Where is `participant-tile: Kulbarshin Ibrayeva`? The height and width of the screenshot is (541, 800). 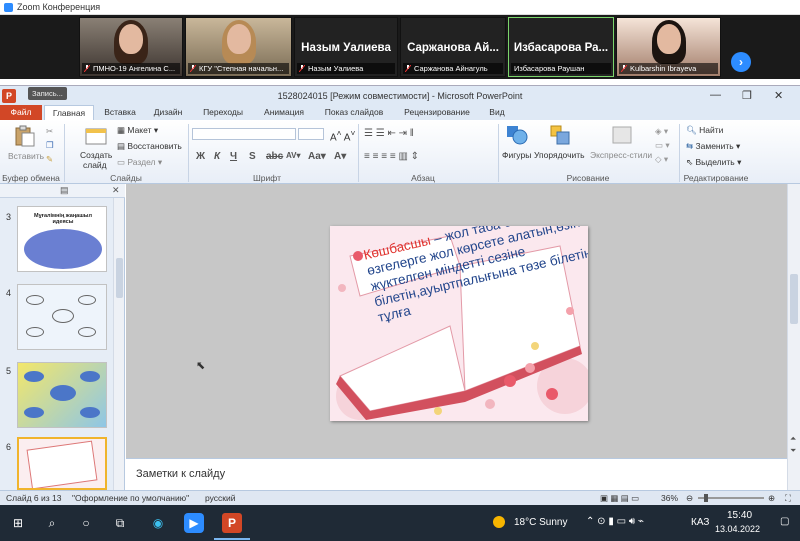 participant-tile: Kulbarshin Ibrayeva is located at coordinates (668, 47).